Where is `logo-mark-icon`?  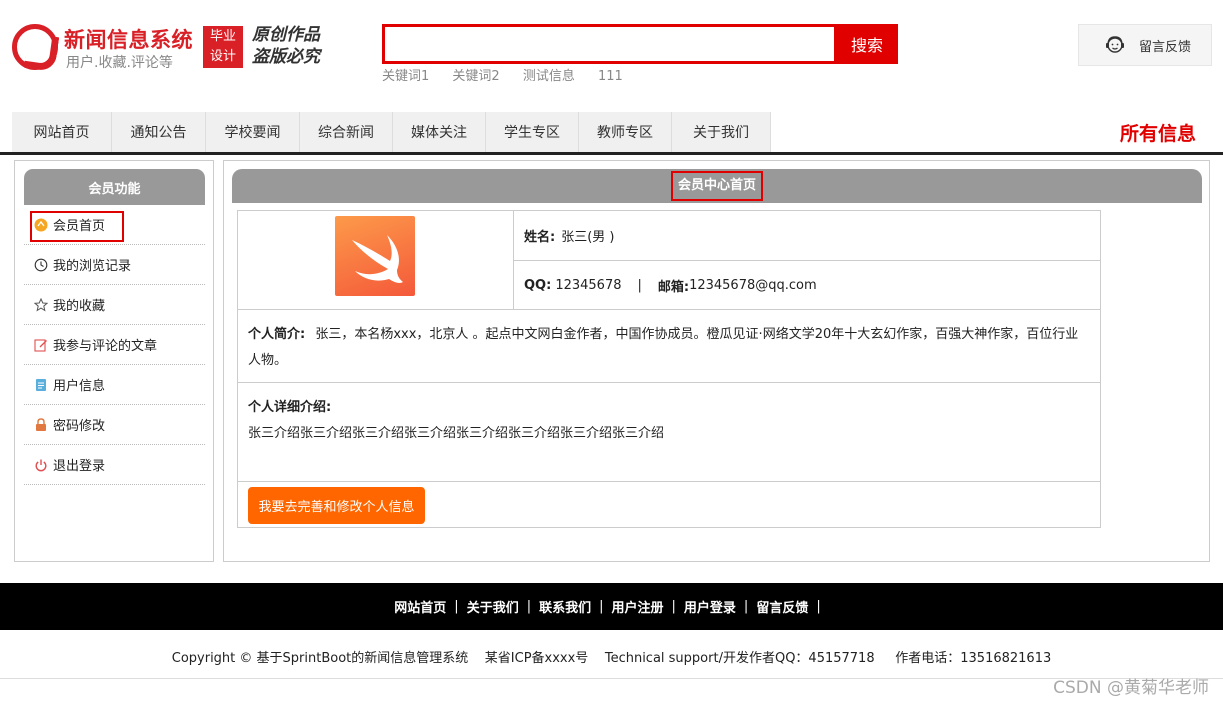 logo-mark-icon is located at coordinates (35, 47).